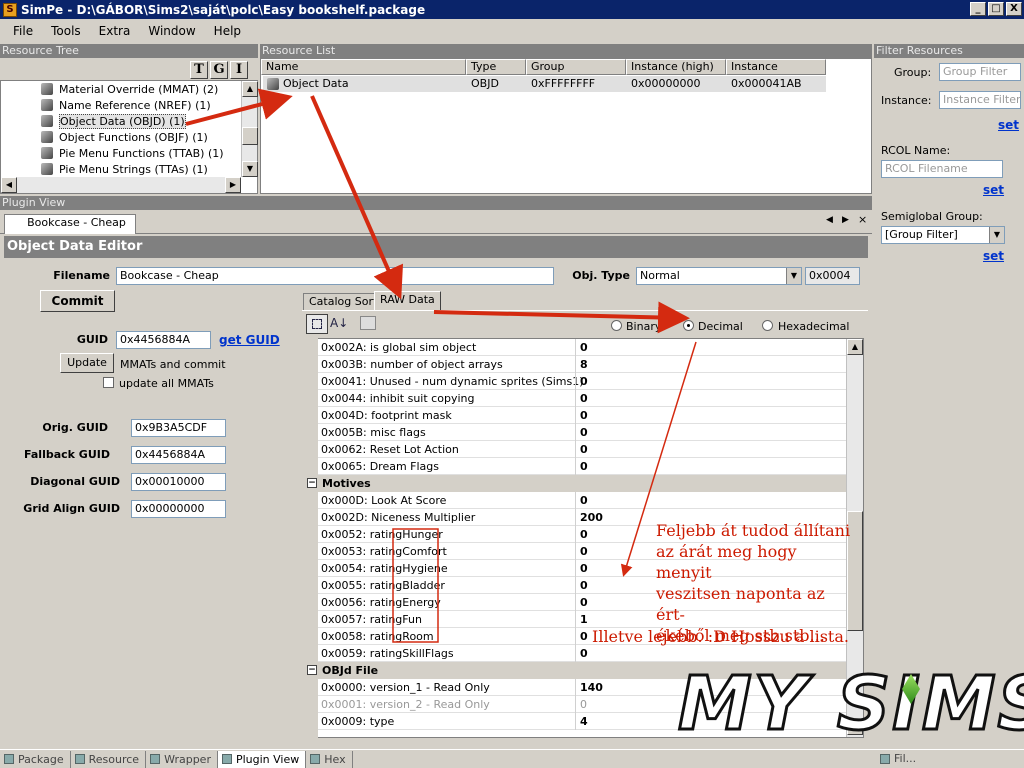 This screenshot has height=768, width=1024. Describe the element at coordinates (35, 759) in the screenshot. I see `tab-package: Package` at that location.